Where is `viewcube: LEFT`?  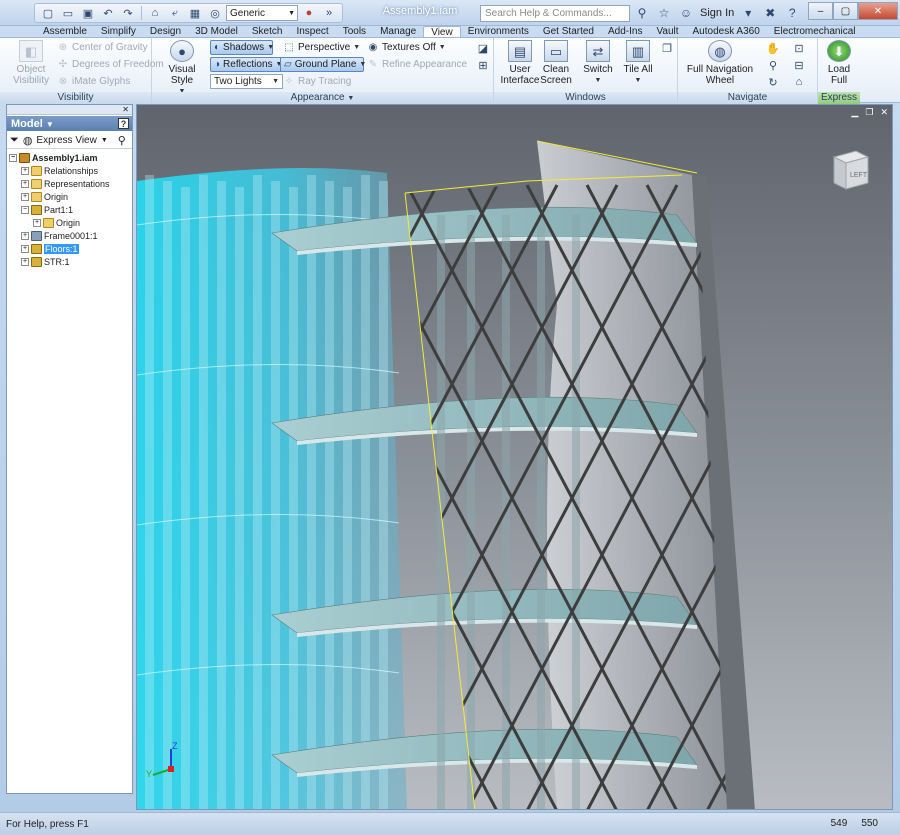
viewcube: LEFT is located at coordinates (849, 170).